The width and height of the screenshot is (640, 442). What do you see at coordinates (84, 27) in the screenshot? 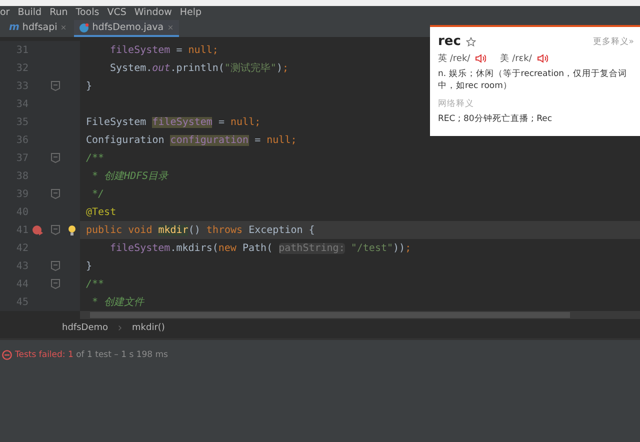
I see `class-icon` at bounding box center [84, 27].